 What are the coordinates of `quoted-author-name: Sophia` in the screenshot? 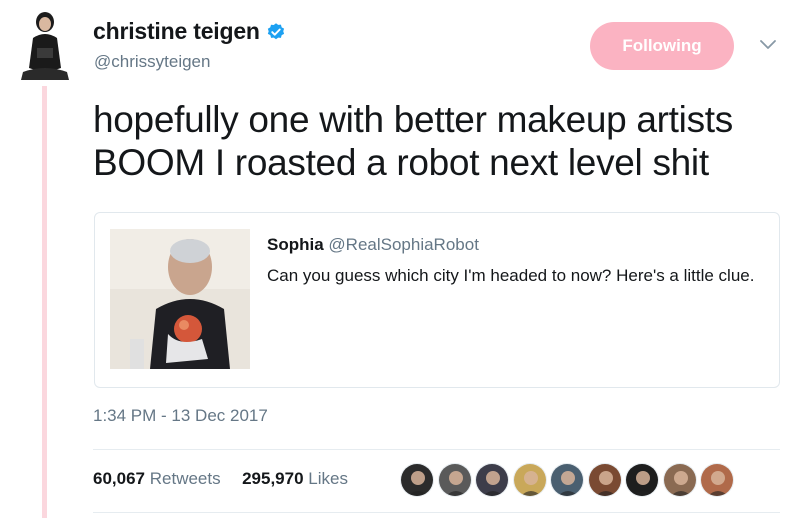 It's located at (297, 244).